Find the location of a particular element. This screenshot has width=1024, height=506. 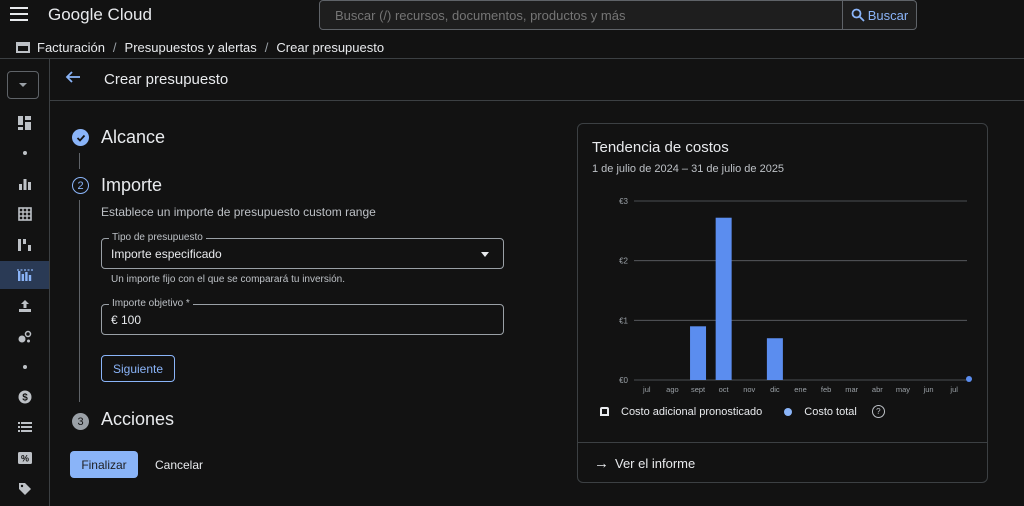

nav-cost-breakdown is located at coordinates (24, 245).